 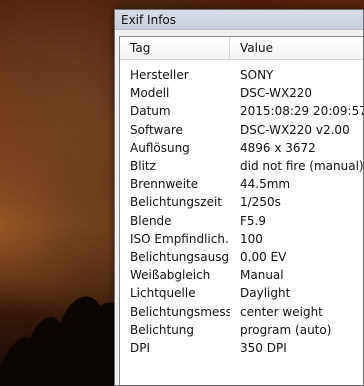 I want to click on tag-cell: DPI, so click(x=140, y=347).